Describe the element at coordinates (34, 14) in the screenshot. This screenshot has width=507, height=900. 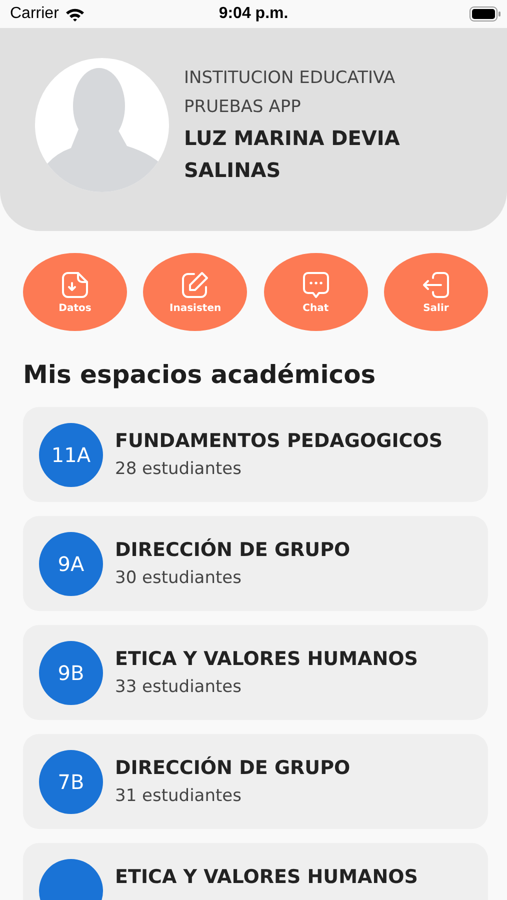
I see `carrier-label: Carrier` at that location.